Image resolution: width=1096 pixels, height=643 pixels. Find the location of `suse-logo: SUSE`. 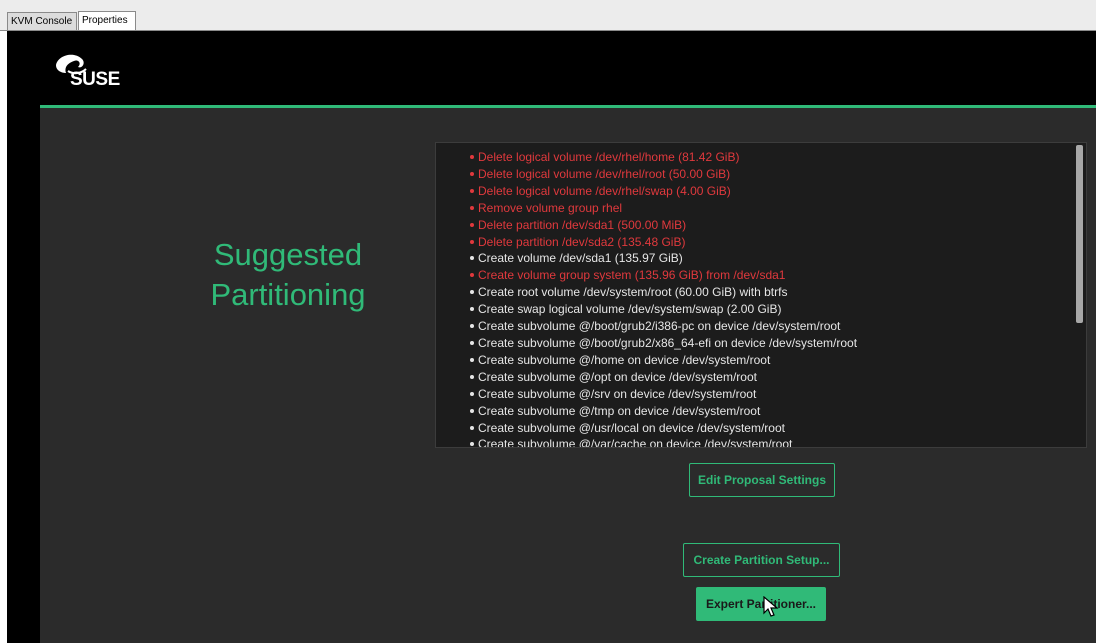

suse-logo: SUSE is located at coordinates (95, 79).